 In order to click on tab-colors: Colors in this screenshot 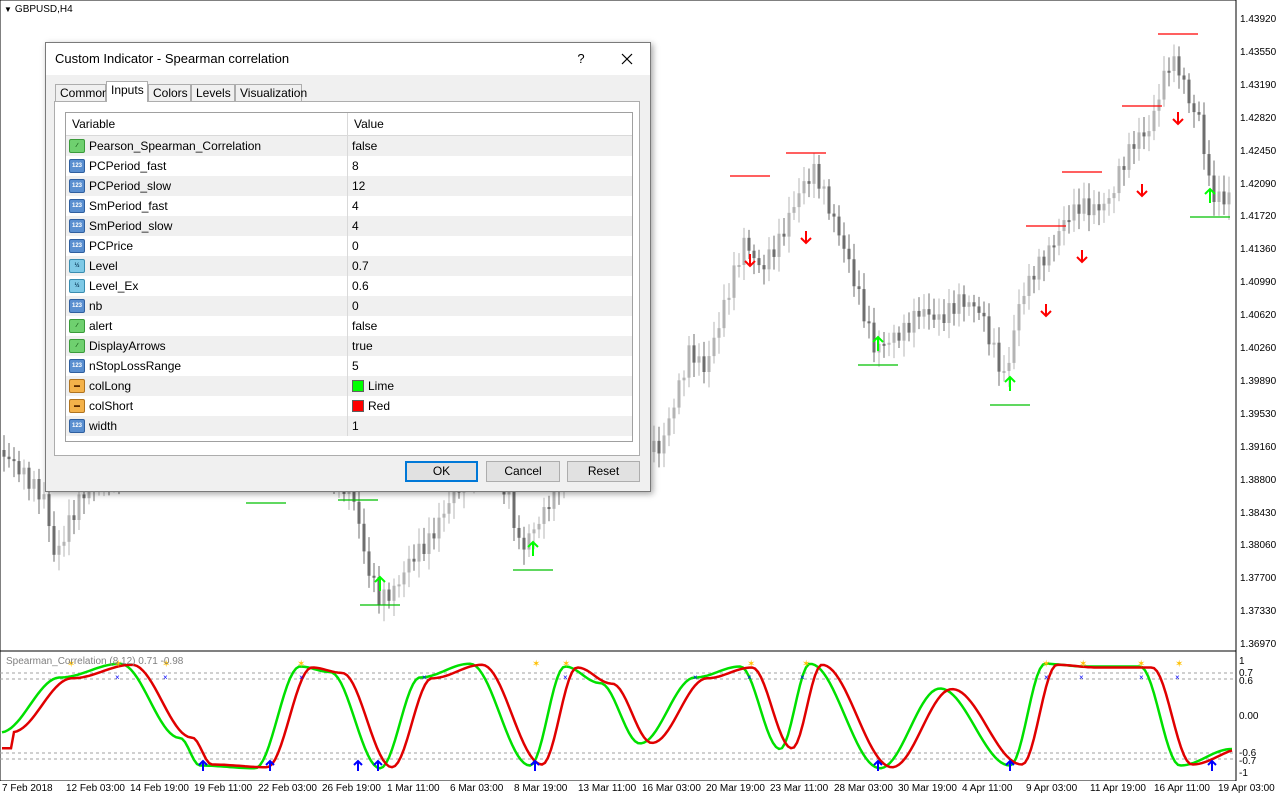, I will do `click(169, 92)`.